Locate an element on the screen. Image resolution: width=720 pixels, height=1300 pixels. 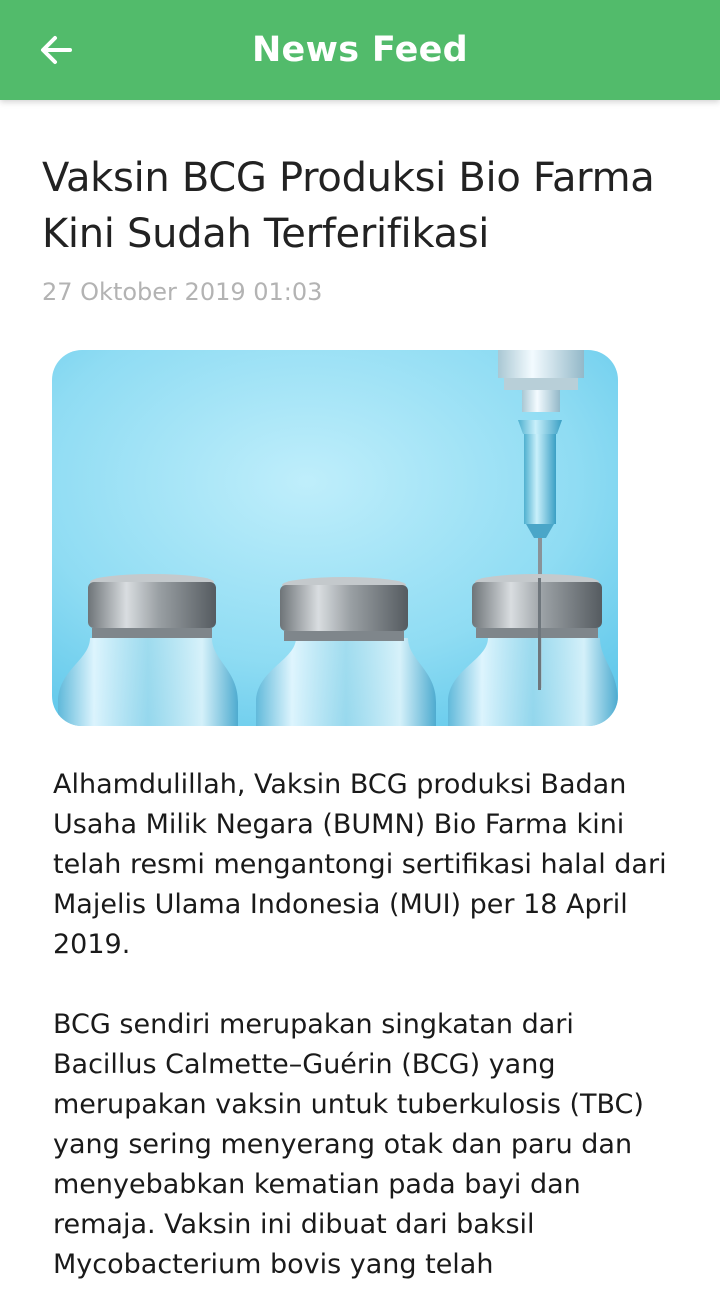
app-bar: News Feed is located at coordinates (360, 50).